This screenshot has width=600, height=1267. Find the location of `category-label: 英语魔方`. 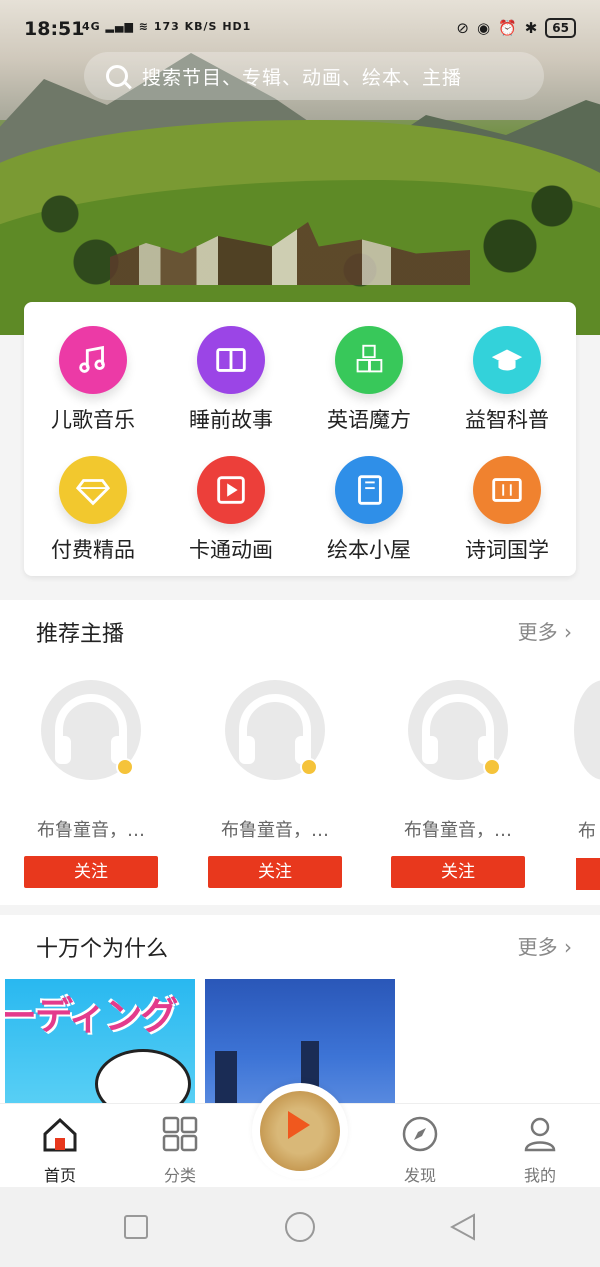

category-label: 英语魔方 is located at coordinates (369, 420).